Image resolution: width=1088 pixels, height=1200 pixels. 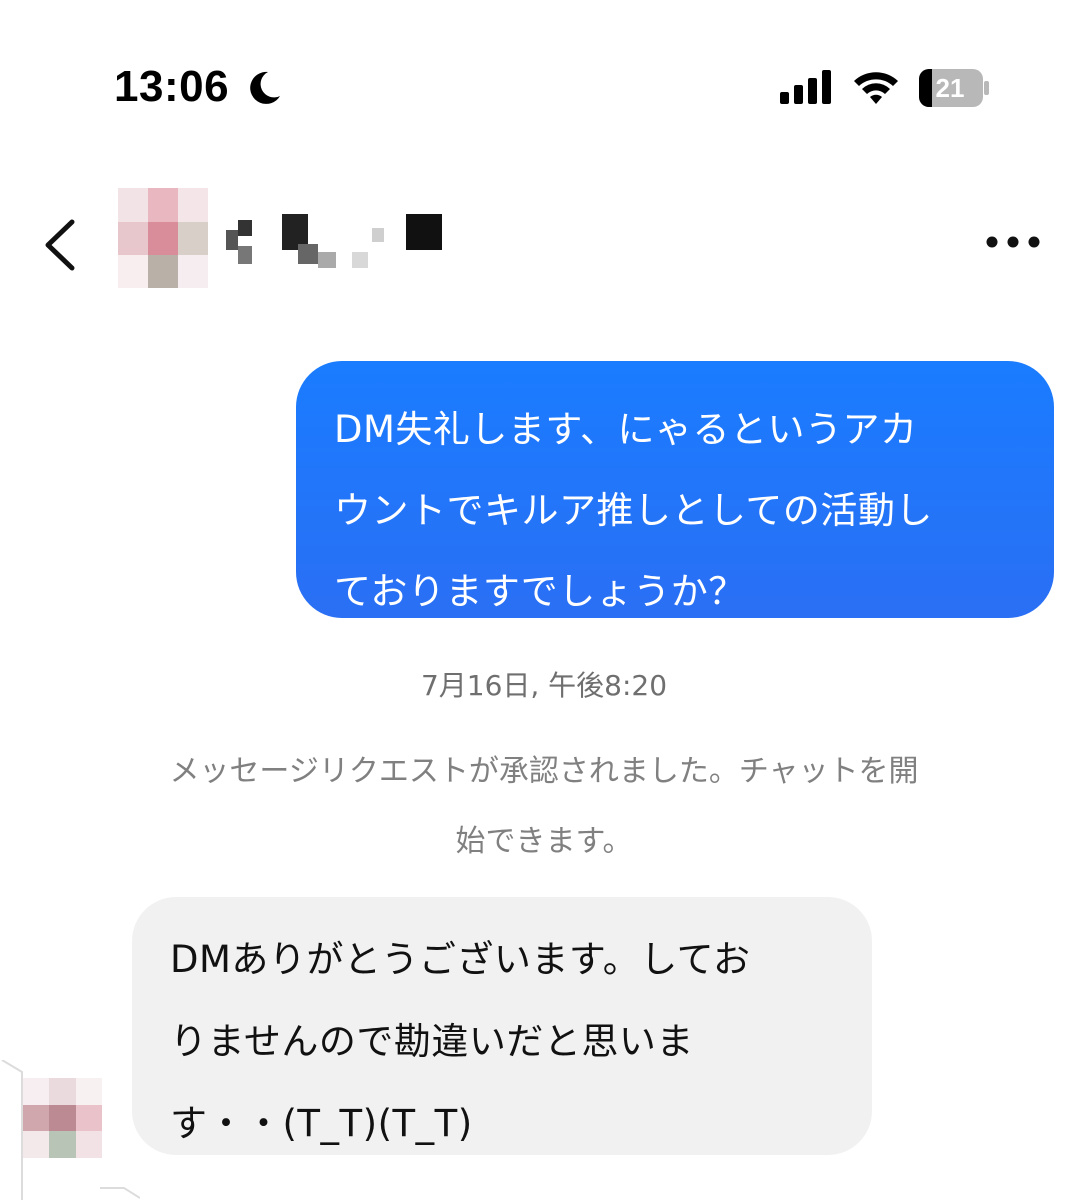 I want to click on system-notice: メッセージリクエストが承認されました。チャットを開 始できます。, so click(x=544, y=806).